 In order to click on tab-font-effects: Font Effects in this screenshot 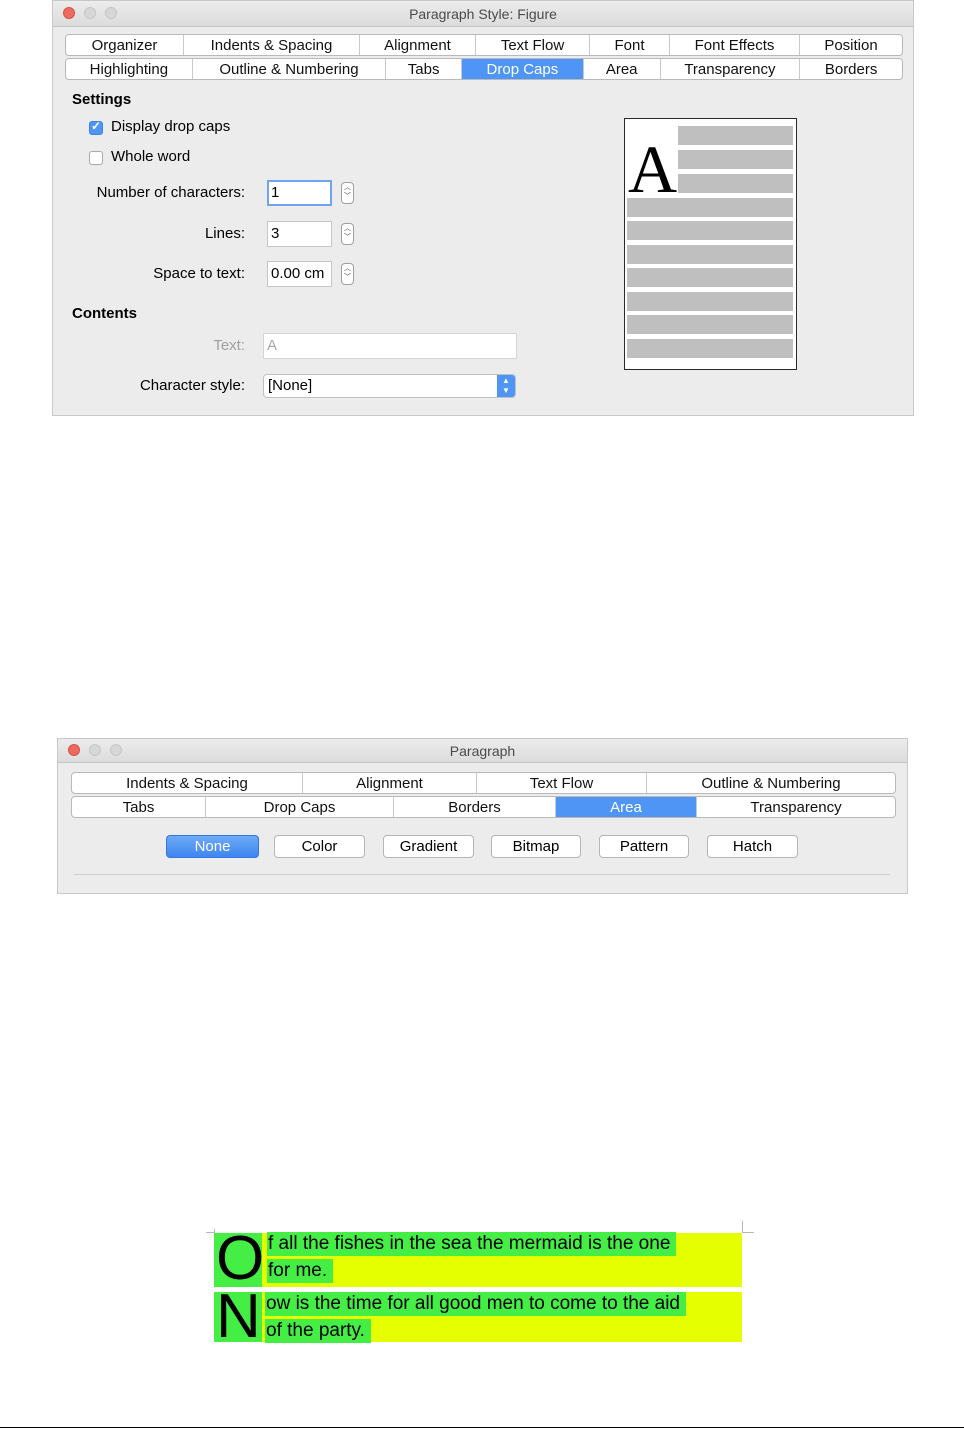, I will do `click(735, 45)`.